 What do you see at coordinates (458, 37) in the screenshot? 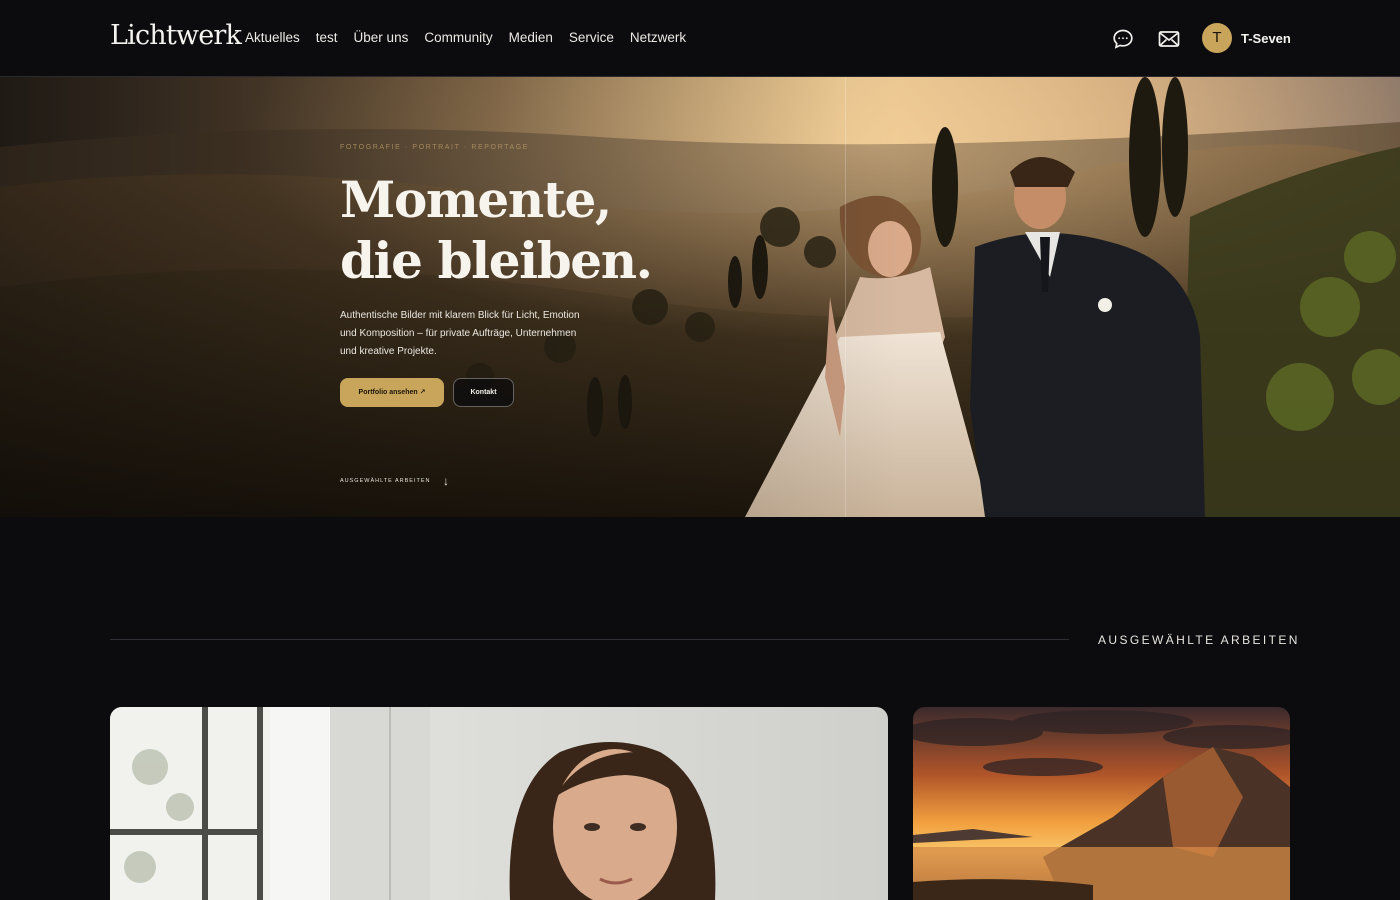
I see `nav-item-community: Community` at bounding box center [458, 37].